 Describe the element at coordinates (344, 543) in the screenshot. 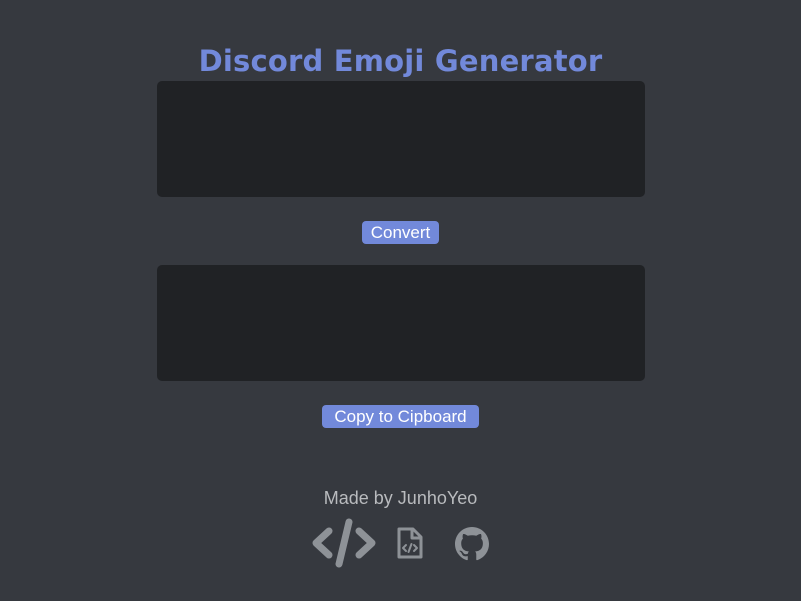

I see `code-icon` at that location.